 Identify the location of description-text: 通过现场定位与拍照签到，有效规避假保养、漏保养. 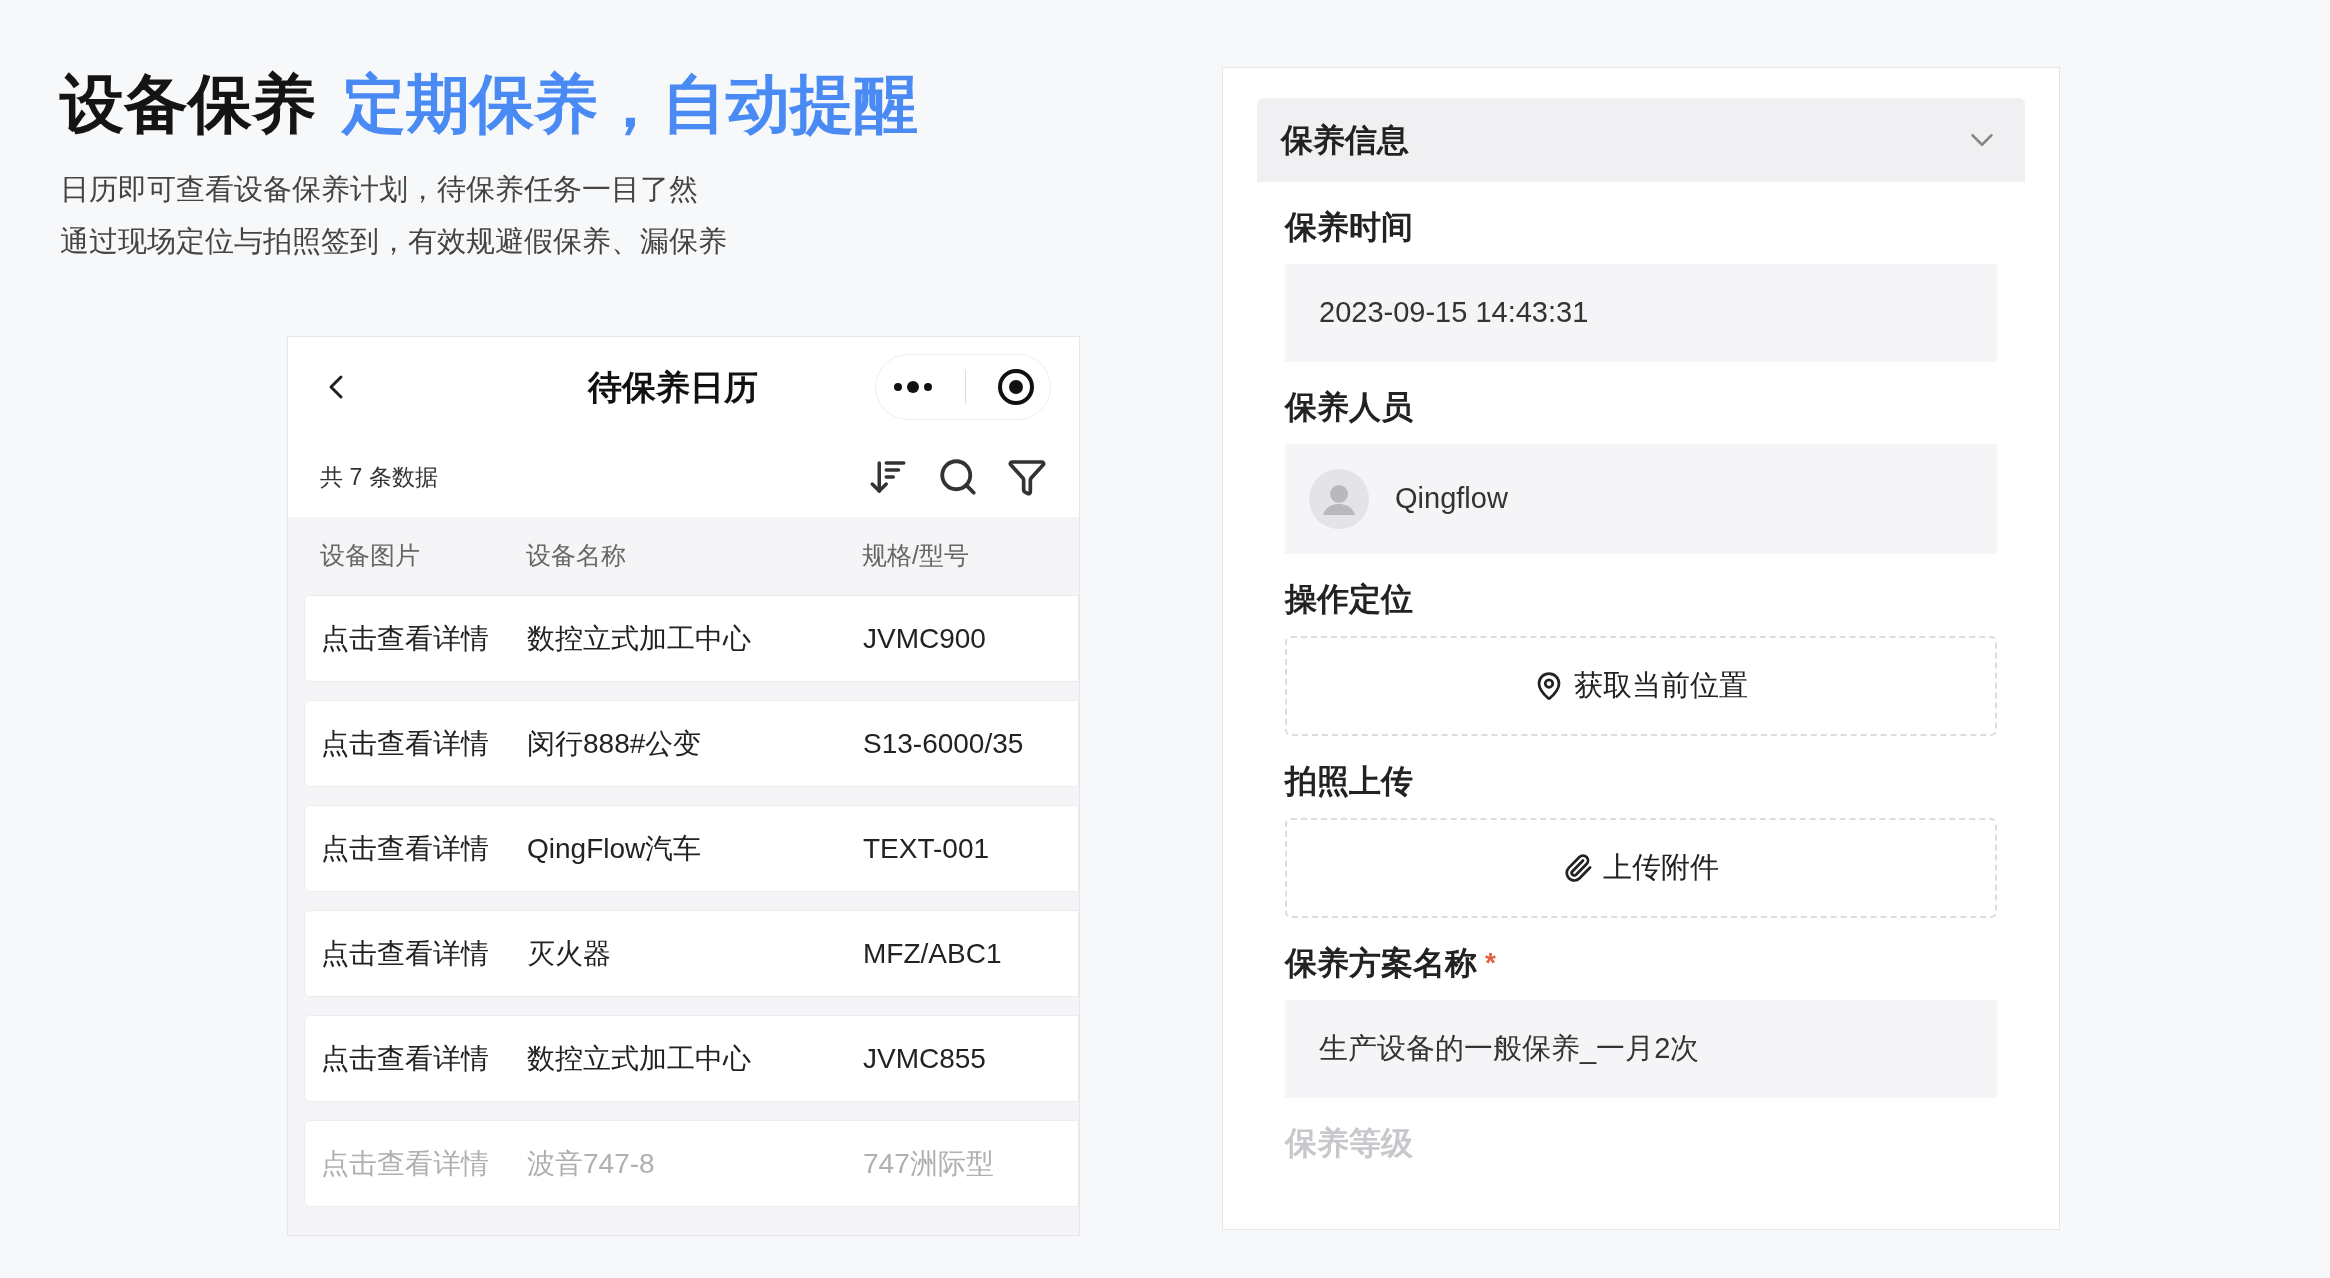
(394, 241).